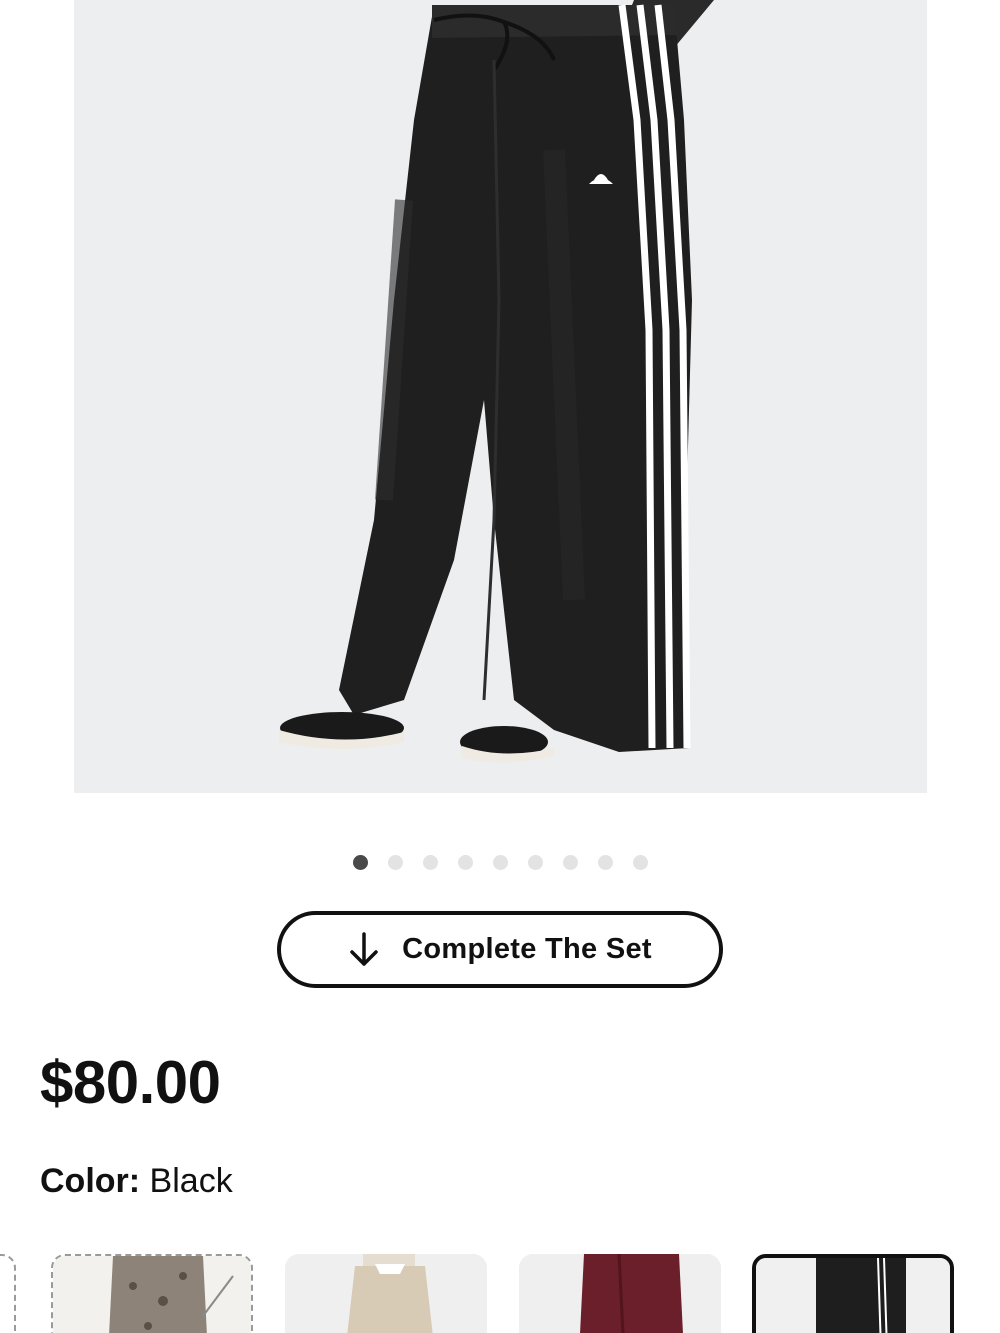  Describe the element at coordinates (500, 1293) in the screenshot. I see `color-swatches` at that location.